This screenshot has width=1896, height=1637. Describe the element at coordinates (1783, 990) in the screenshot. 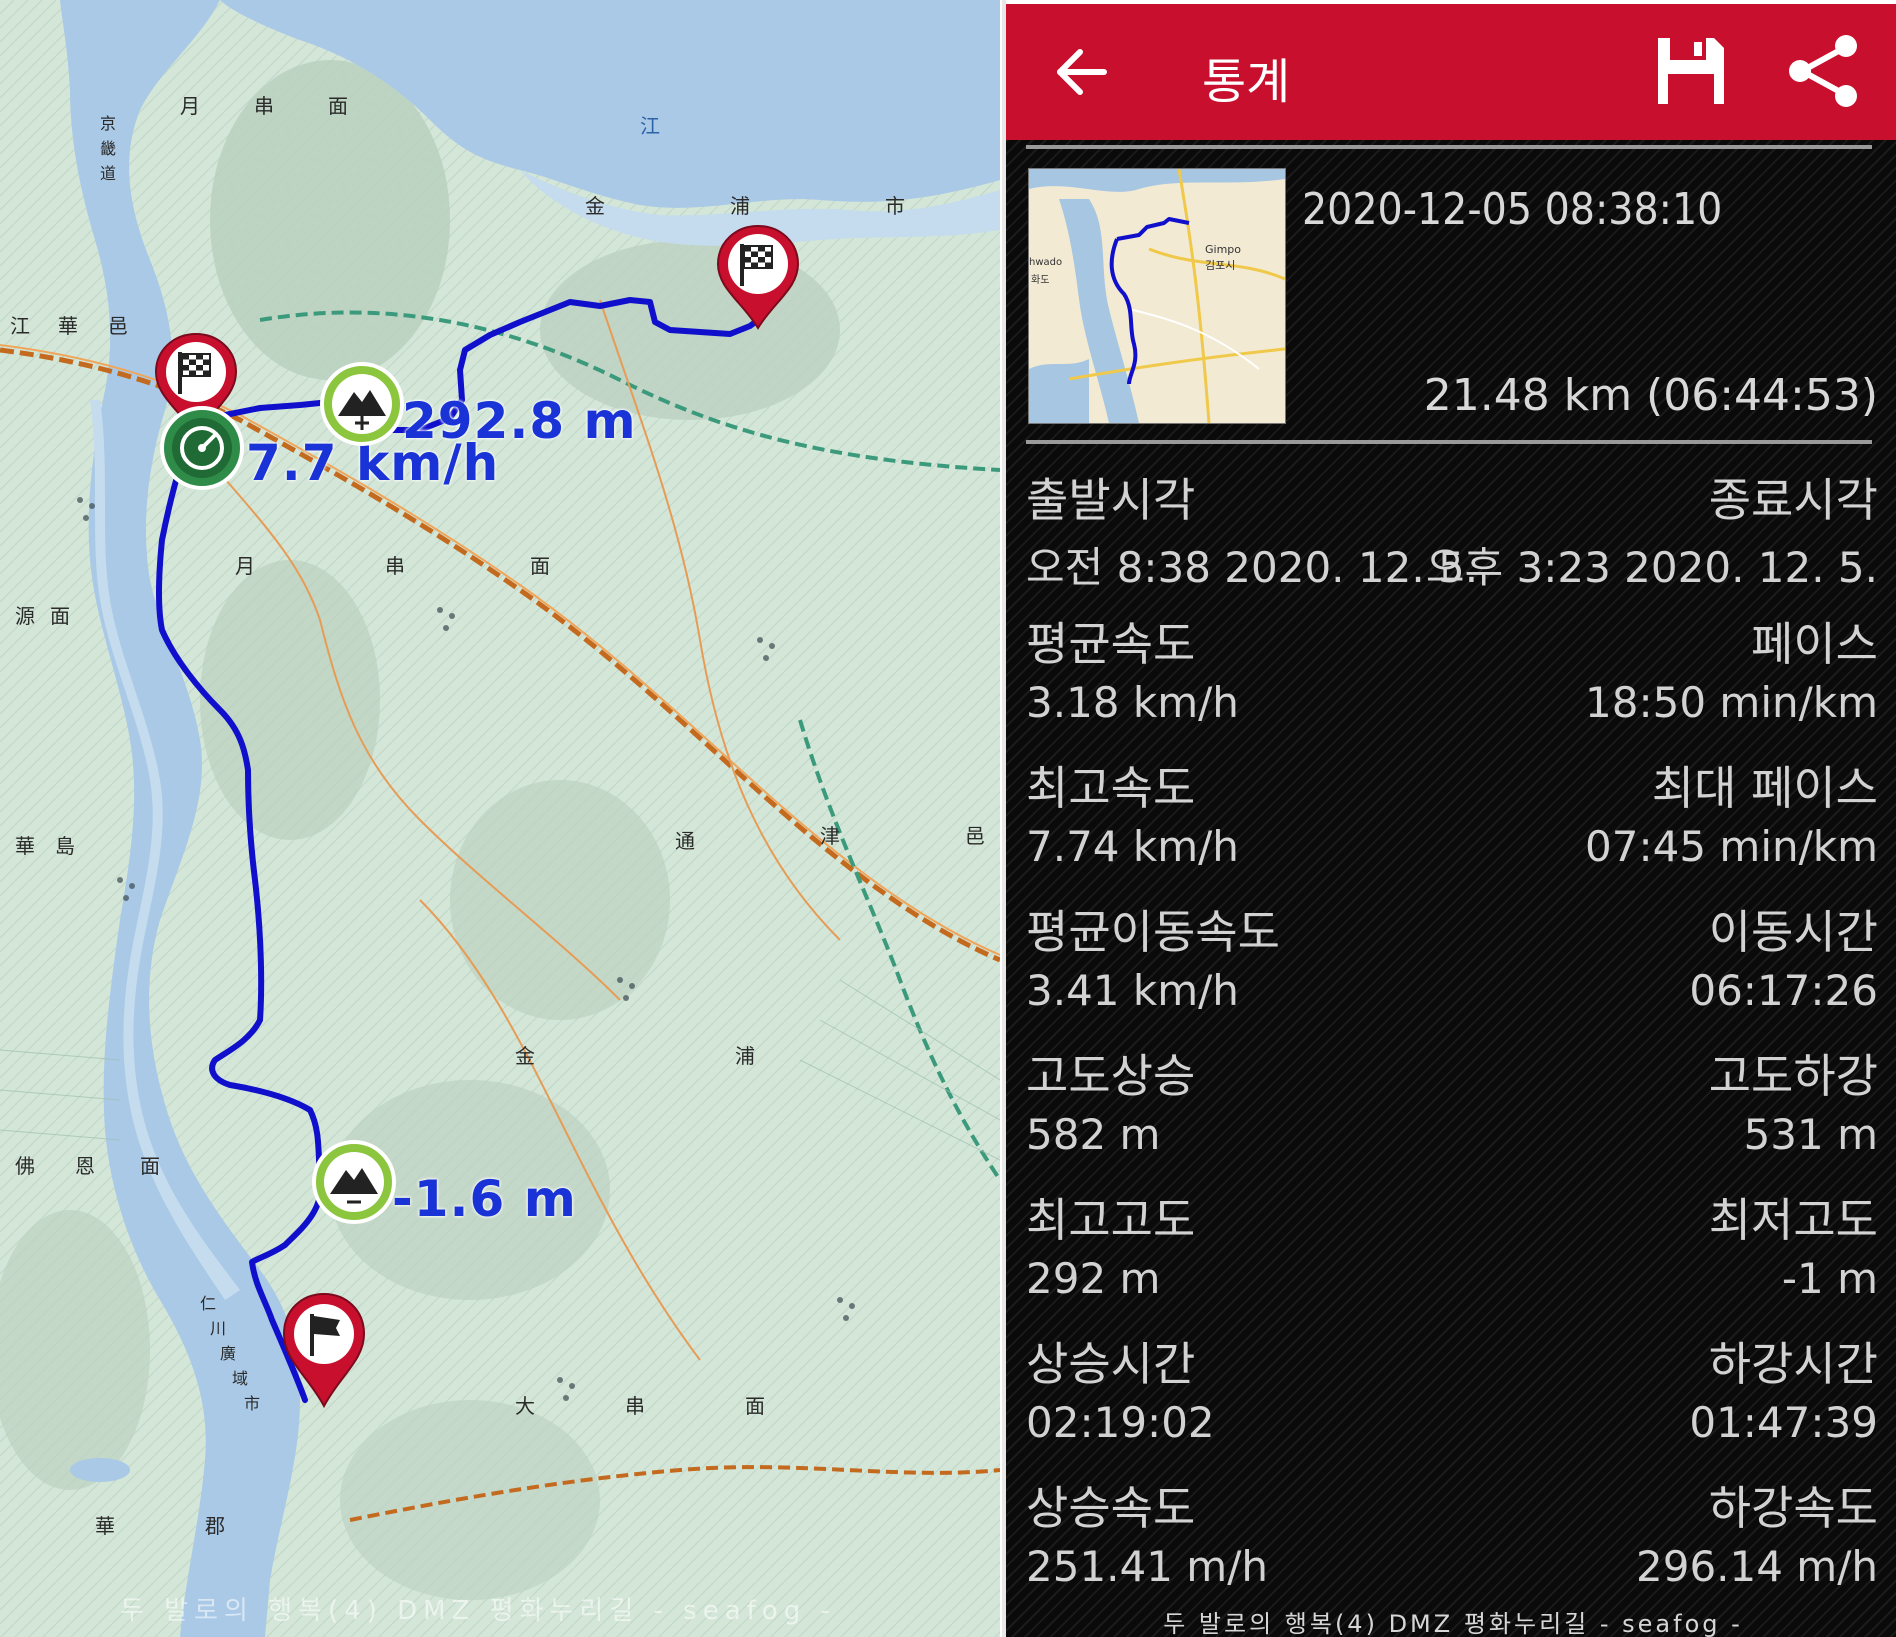

I see `stat-value-moving-time: 06:17:26` at that location.